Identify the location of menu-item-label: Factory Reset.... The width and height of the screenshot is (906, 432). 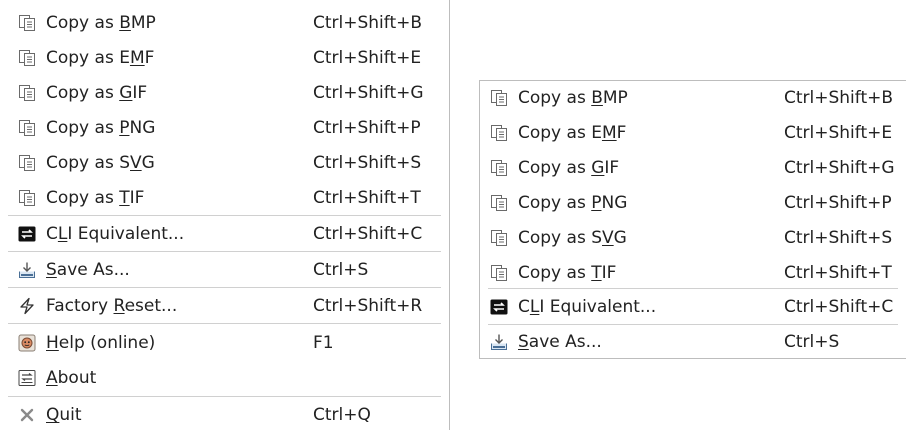
(112, 306).